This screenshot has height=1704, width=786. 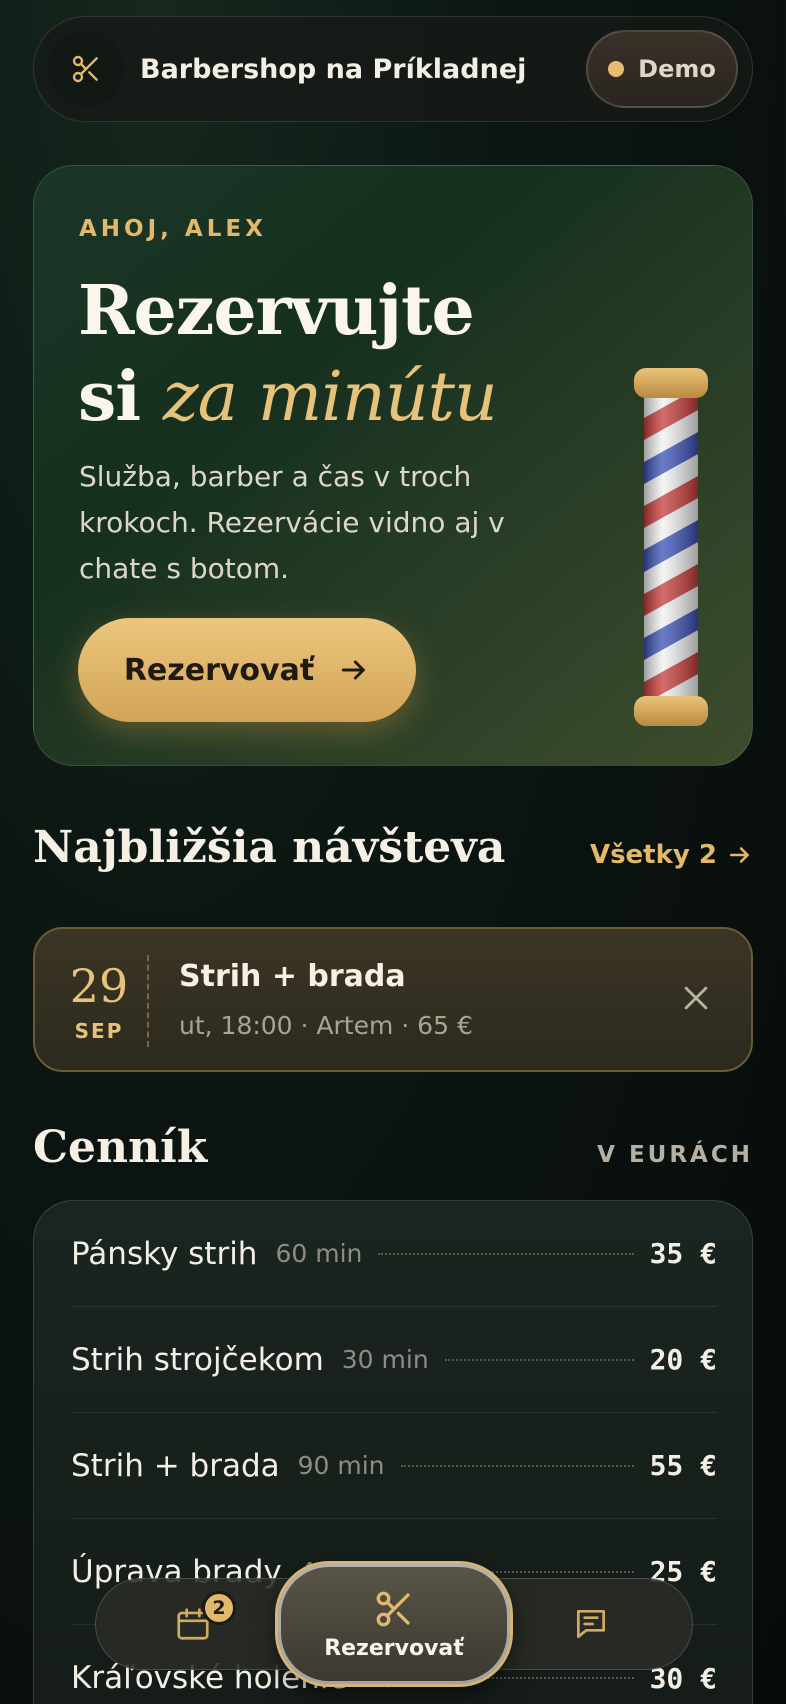 I want to click on shop-logo, so click(x=86, y=69).